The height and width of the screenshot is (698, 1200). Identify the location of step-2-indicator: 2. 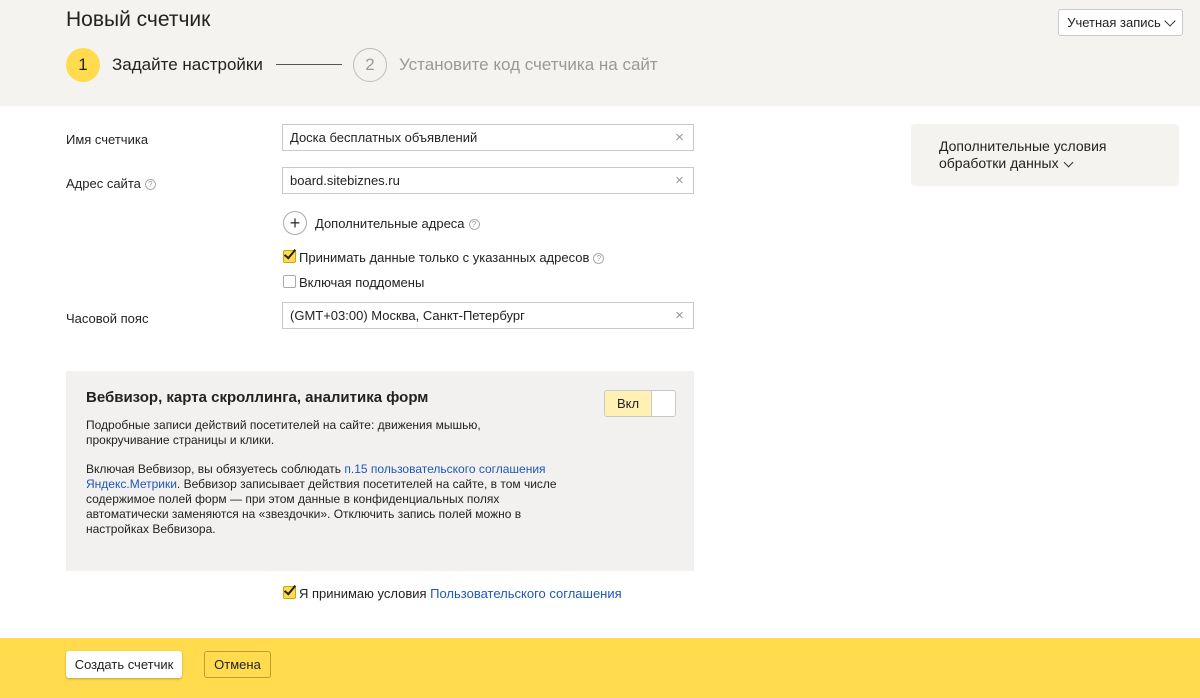
(370, 65).